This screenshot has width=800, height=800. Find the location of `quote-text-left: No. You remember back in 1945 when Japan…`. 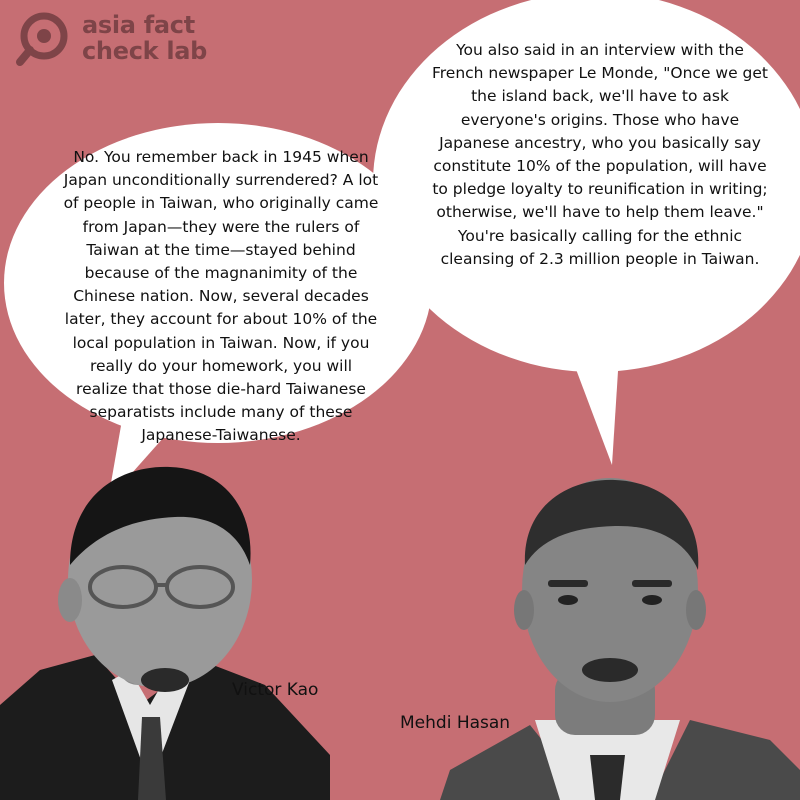

quote-text-left: No. You remember back in 1945 when Japan… is located at coordinates (221, 296).